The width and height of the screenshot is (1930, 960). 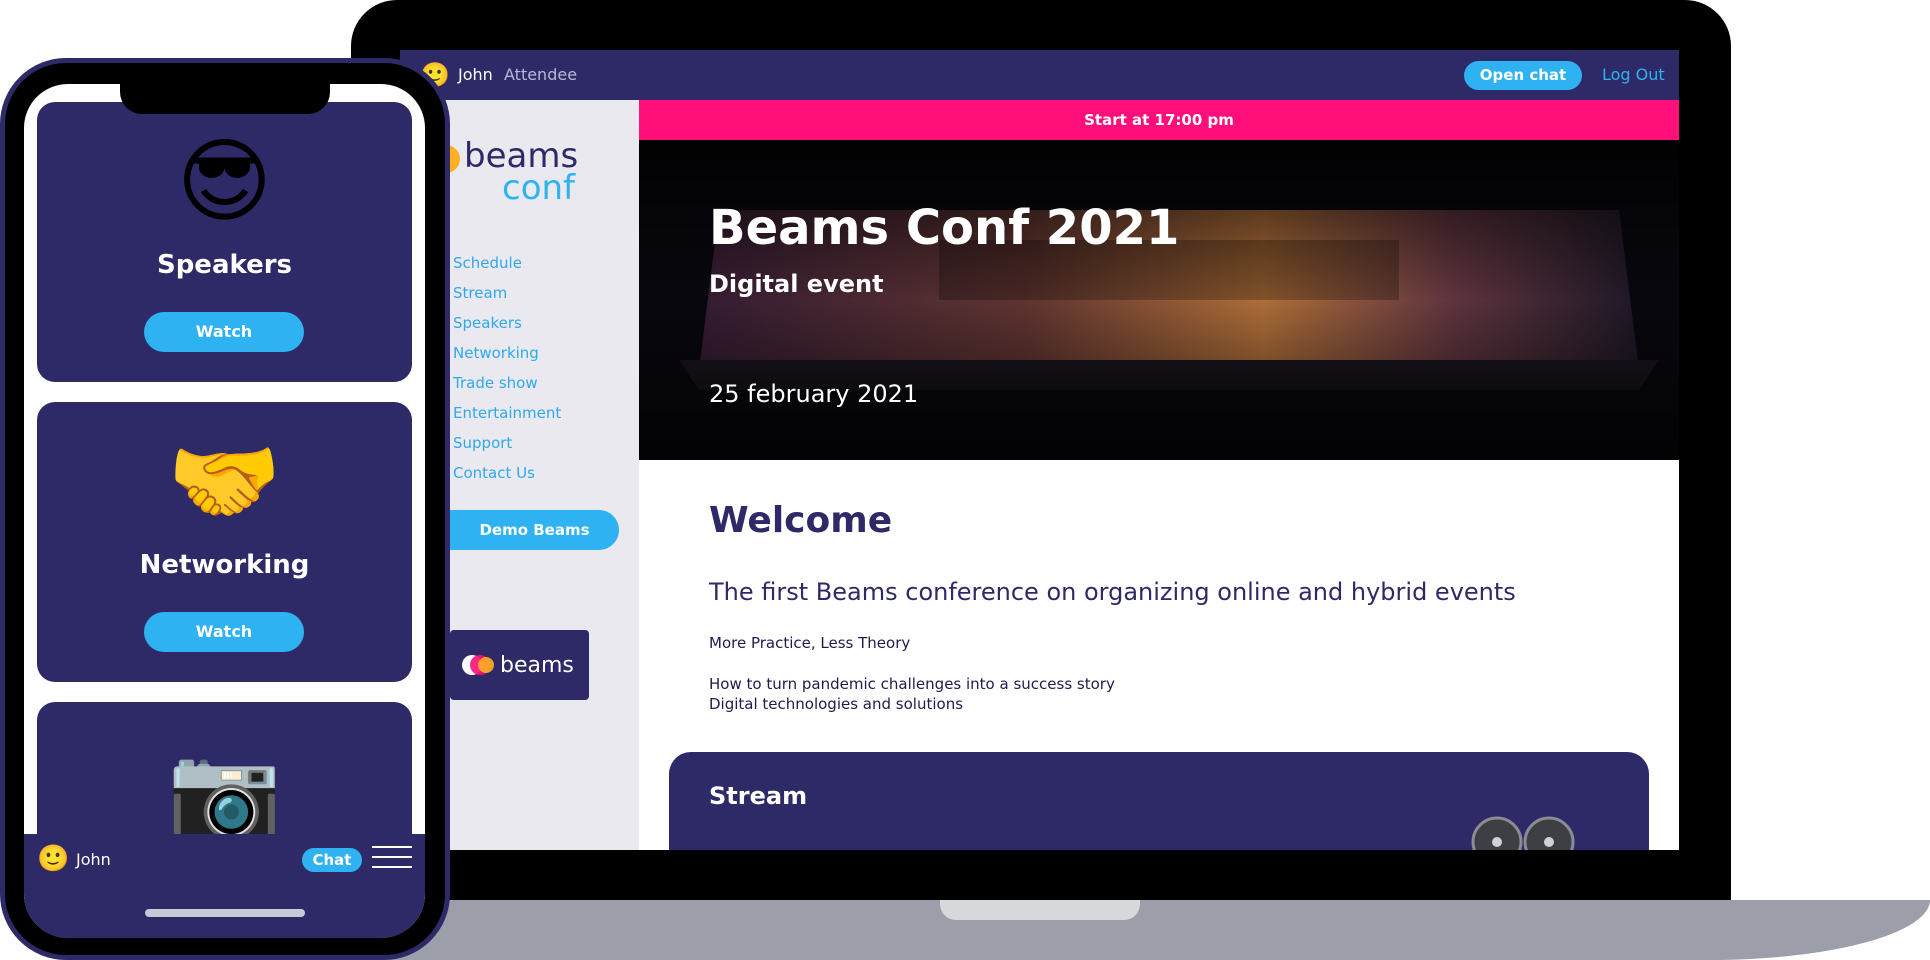 What do you see at coordinates (487, 323) in the screenshot?
I see `sidebar-item-speakers: Speakers` at bounding box center [487, 323].